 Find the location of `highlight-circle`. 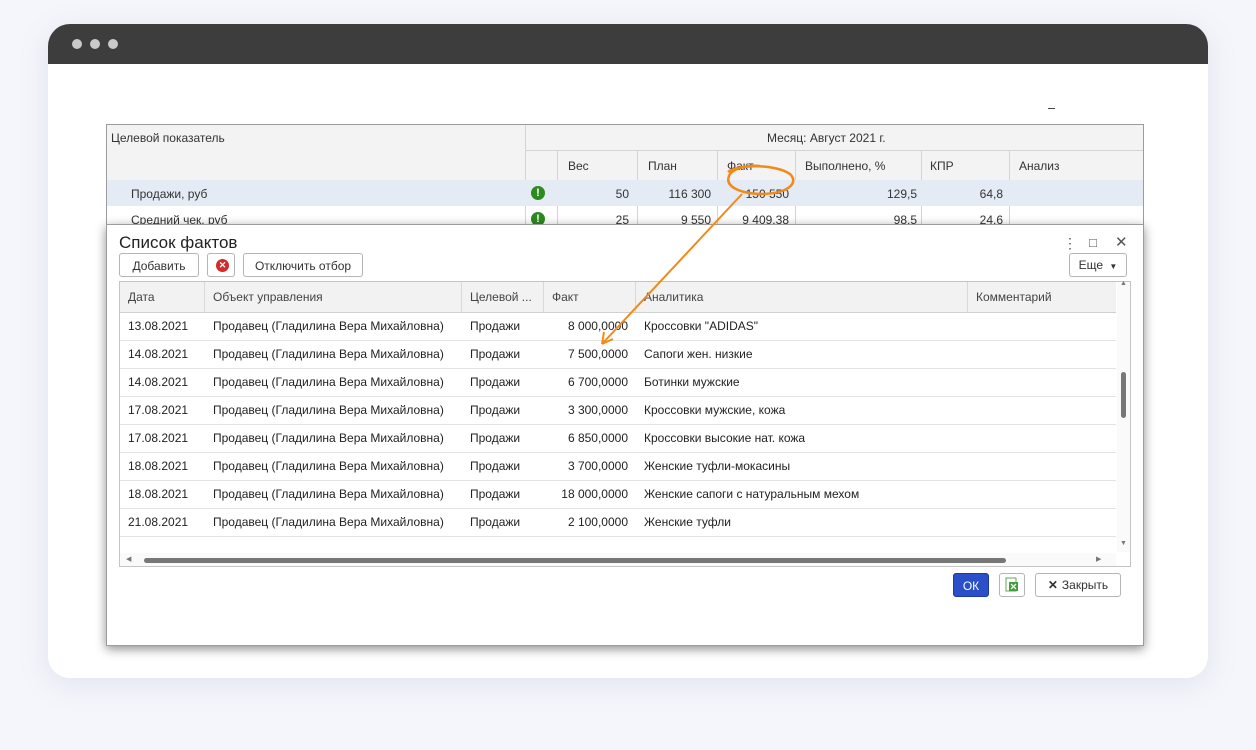

highlight-circle is located at coordinates (761, 180).